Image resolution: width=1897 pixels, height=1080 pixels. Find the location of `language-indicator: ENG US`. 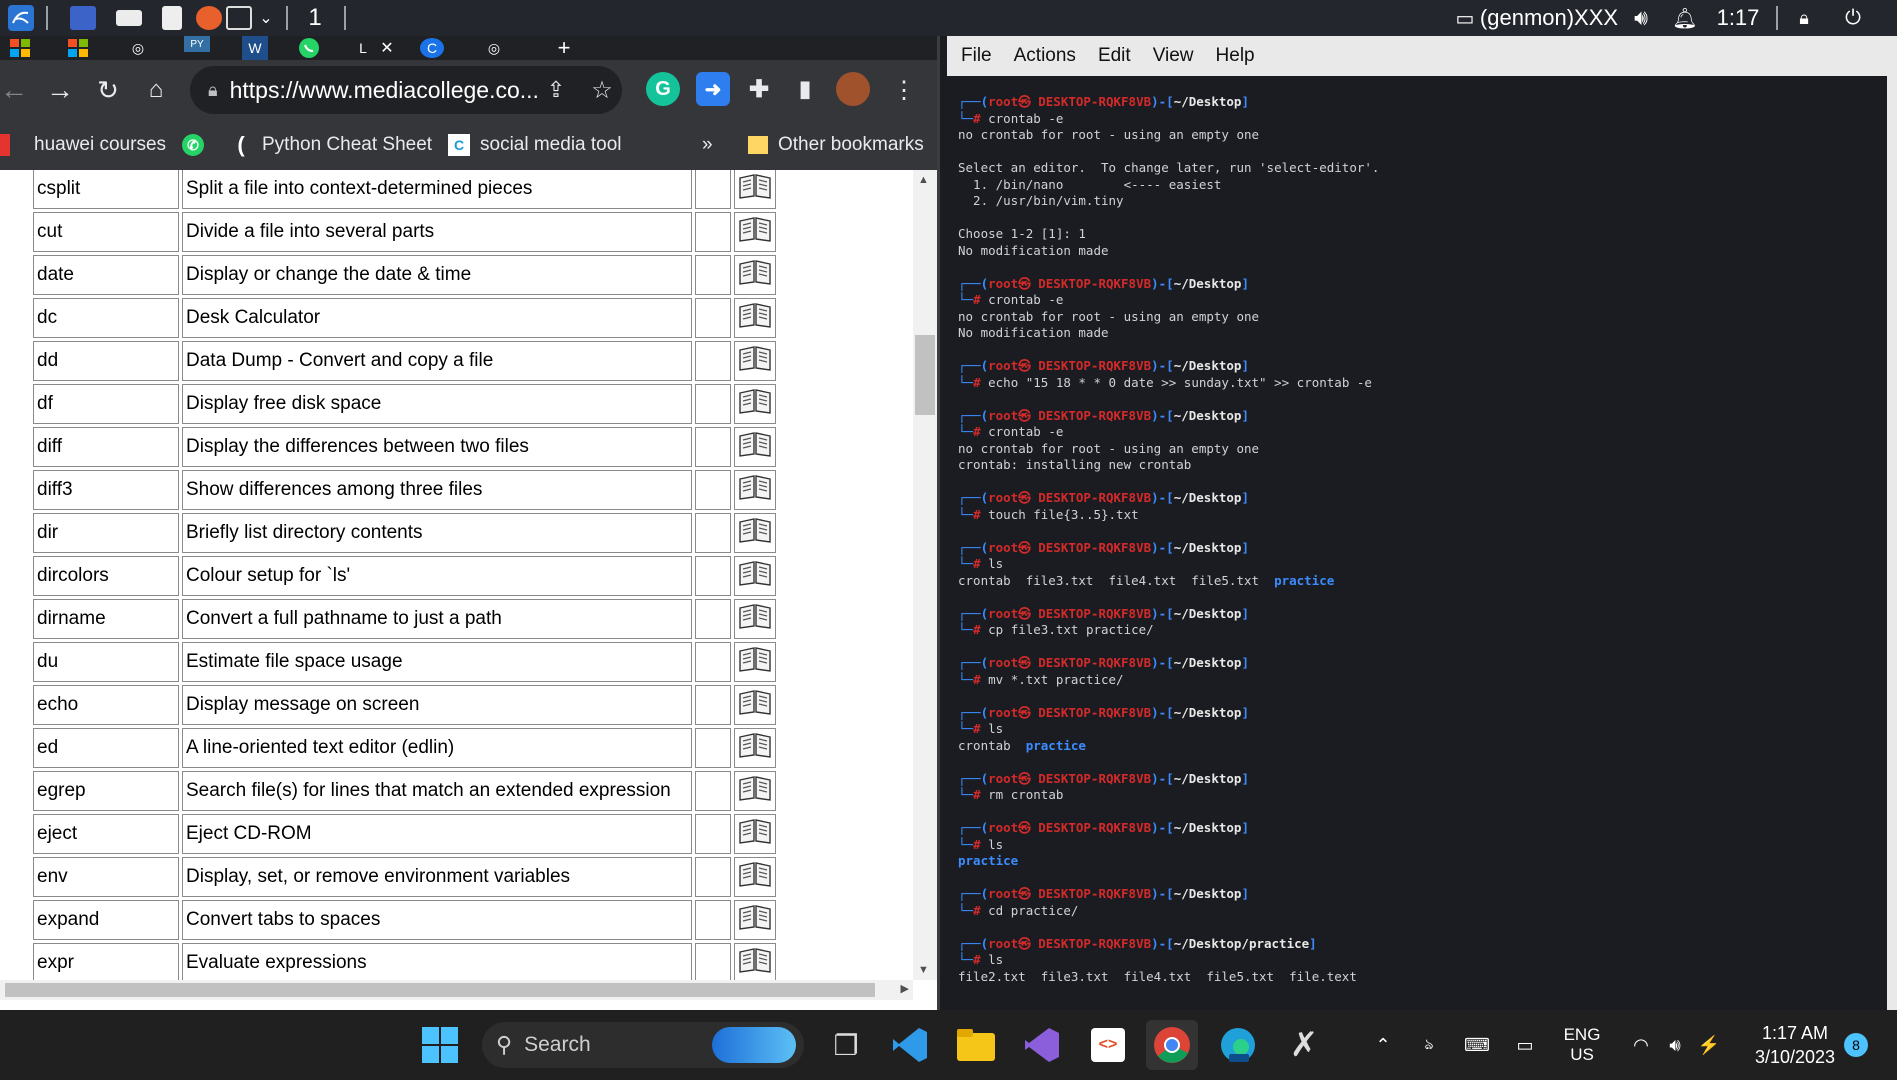

language-indicator: ENG US is located at coordinates (1582, 1045).